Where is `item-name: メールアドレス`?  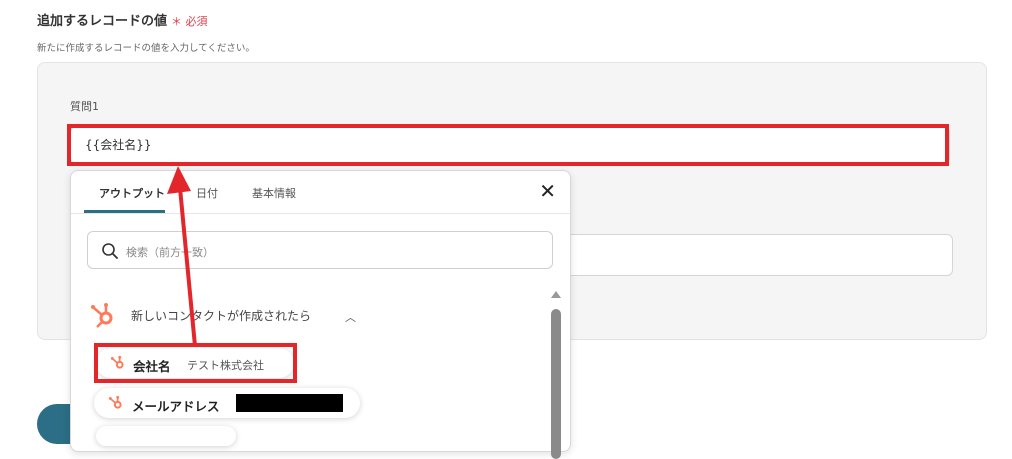 item-name: メールアドレス is located at coordinates (176, 406).